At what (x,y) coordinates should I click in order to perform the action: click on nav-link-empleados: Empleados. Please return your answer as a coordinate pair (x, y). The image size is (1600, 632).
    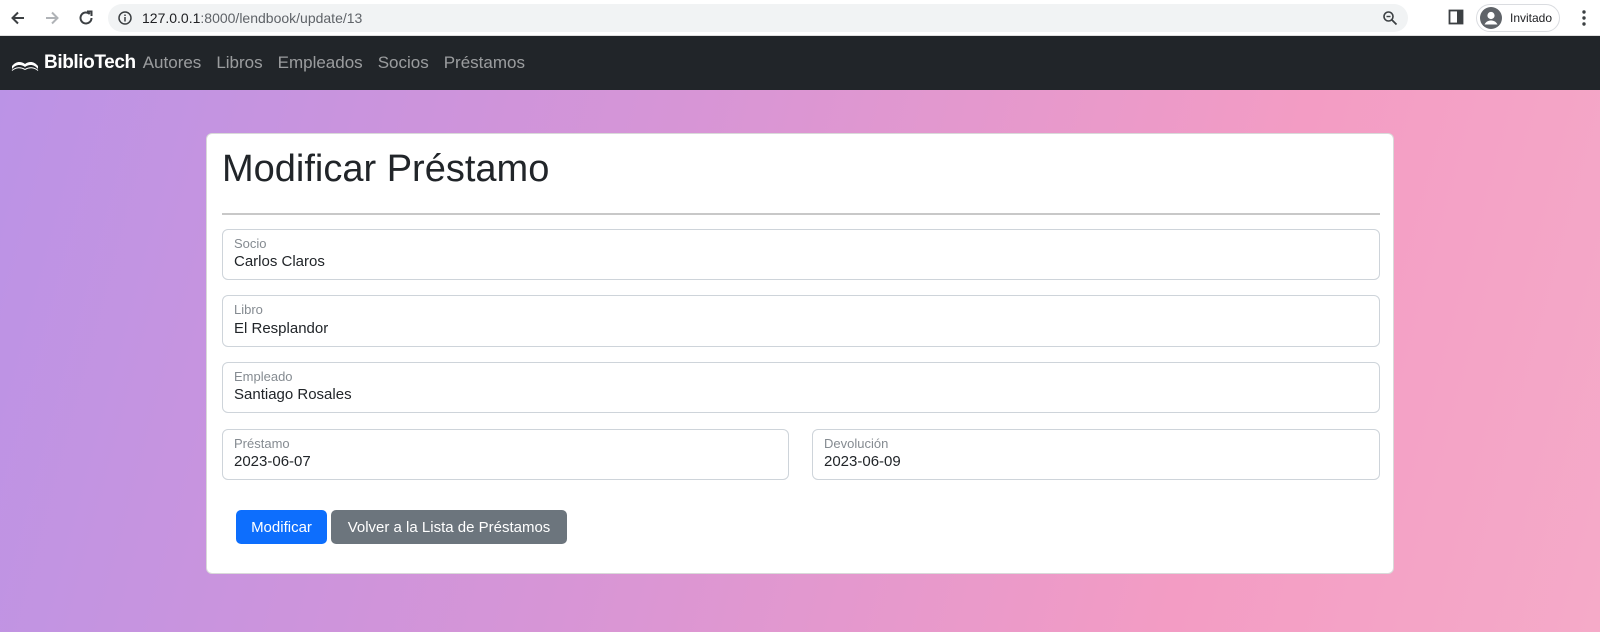
    Looking at the image, I should click on (320, 63).